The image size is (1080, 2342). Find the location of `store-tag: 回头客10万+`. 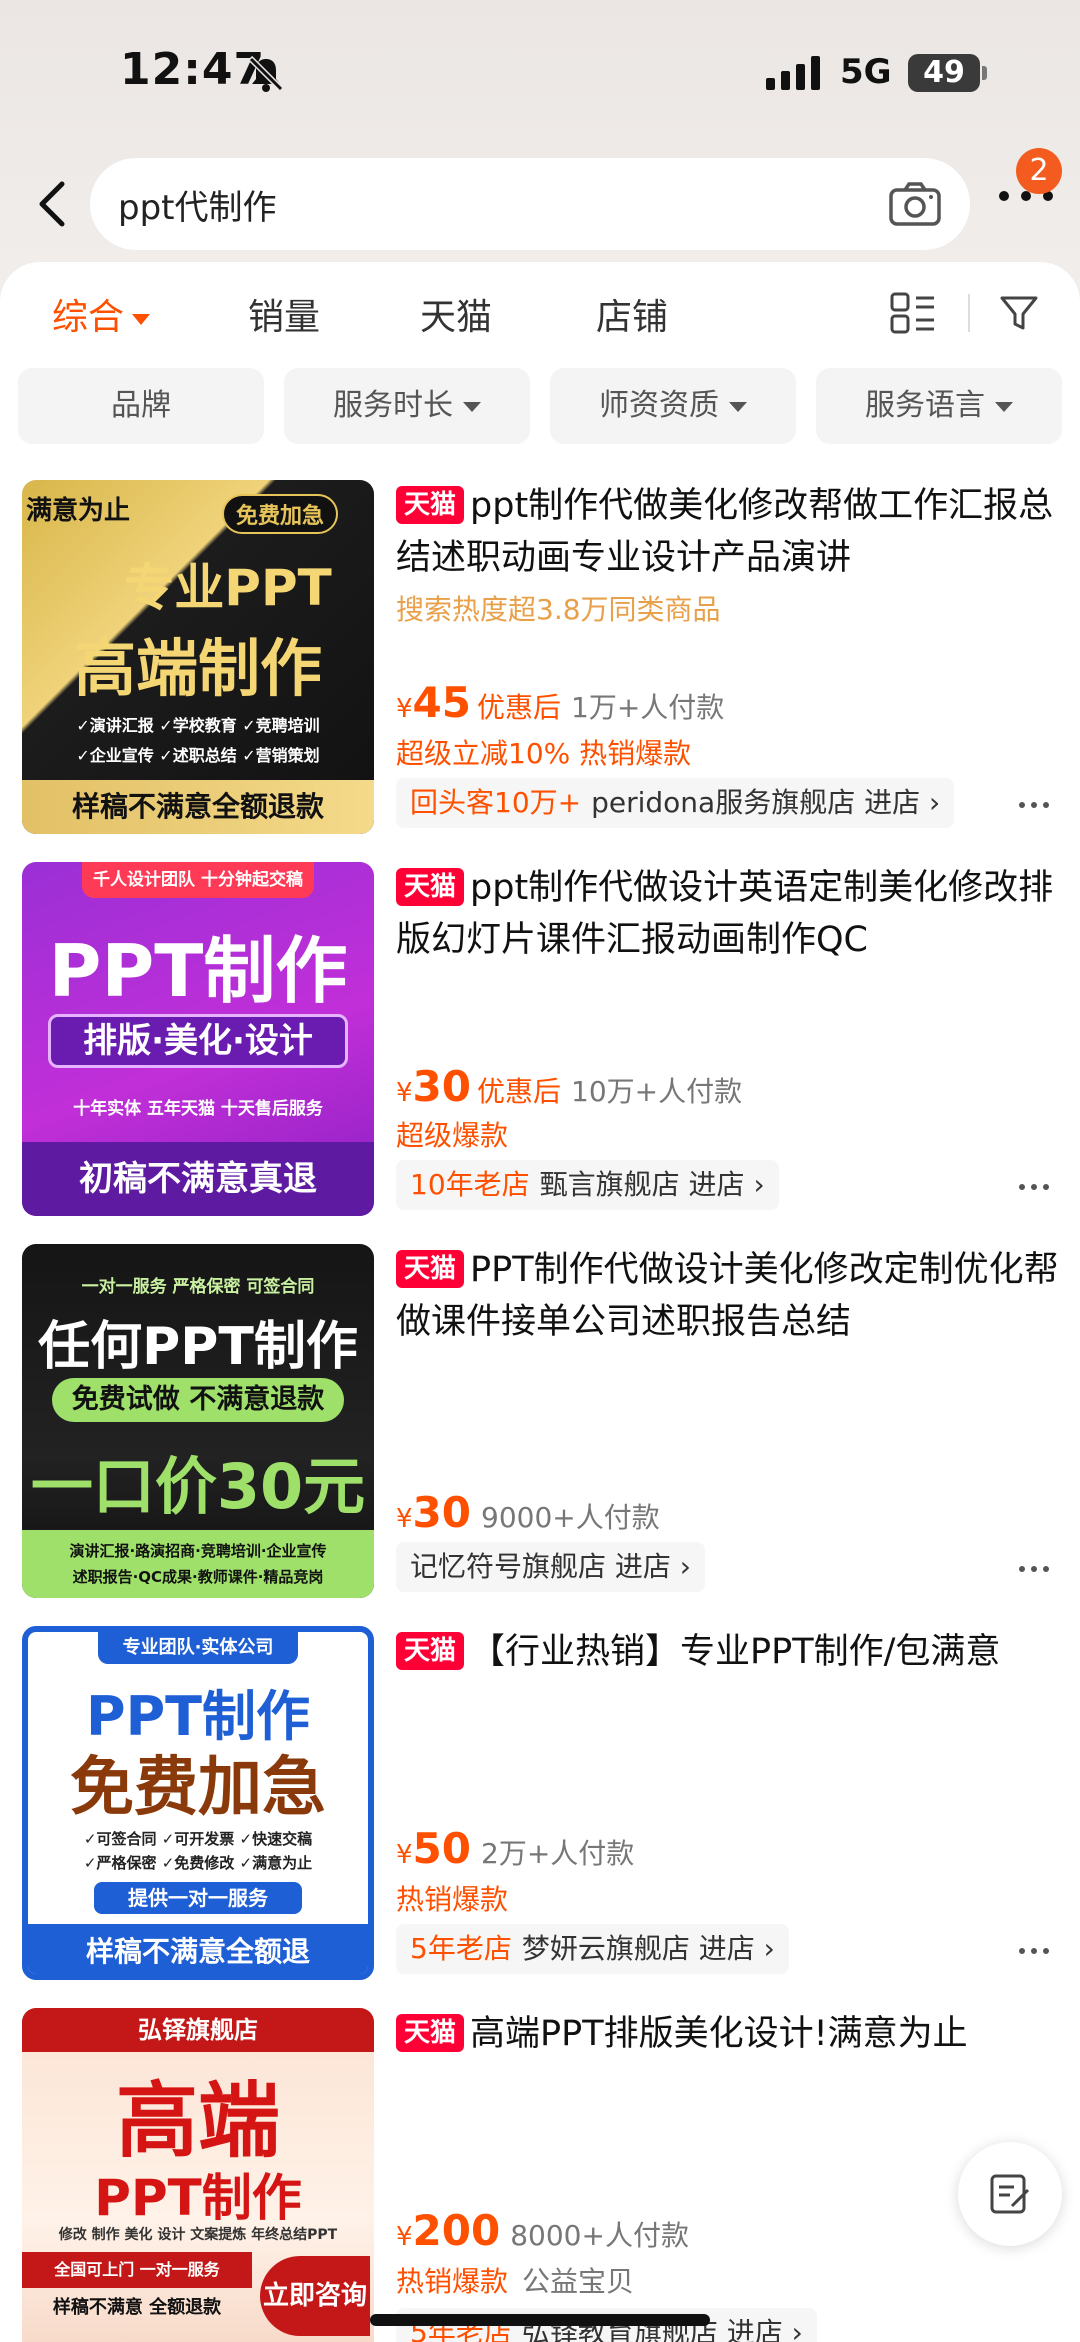

store-tag: 回头客10万+ is located at coordinates (496, 802).